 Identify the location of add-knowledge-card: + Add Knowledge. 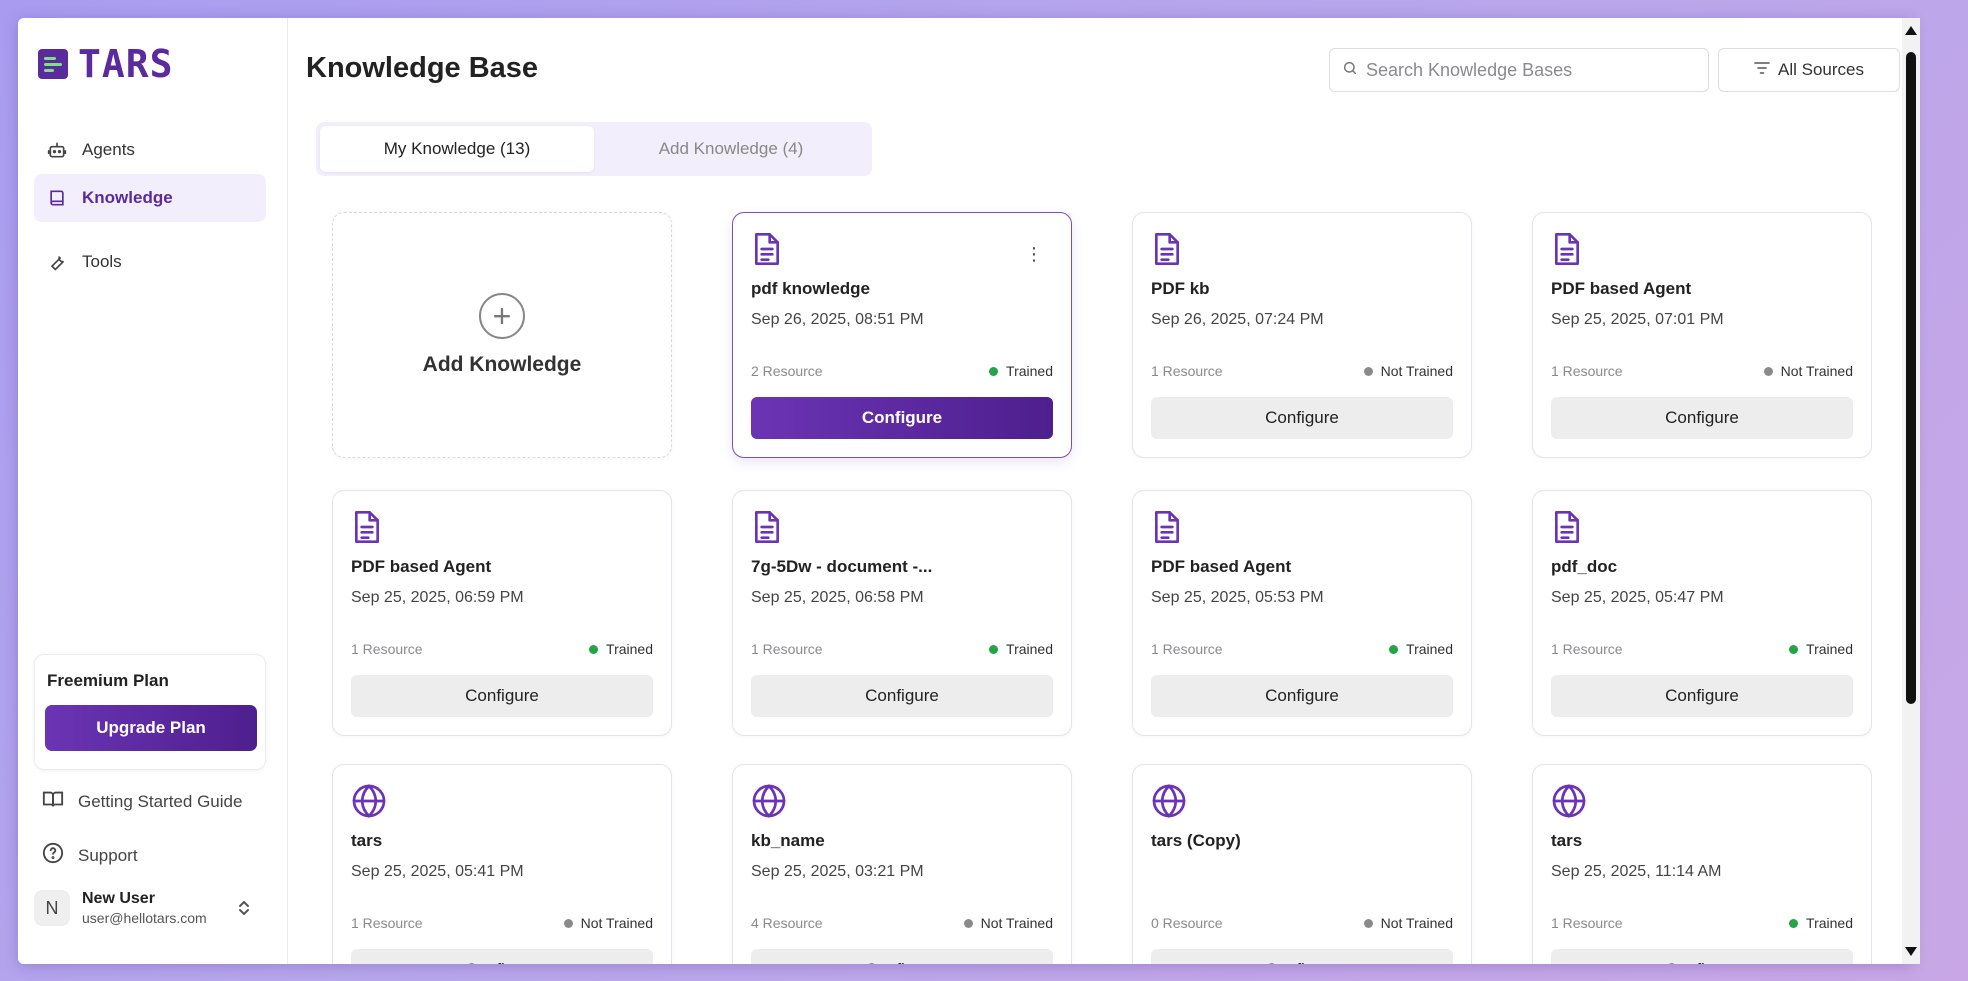
(502, 335).